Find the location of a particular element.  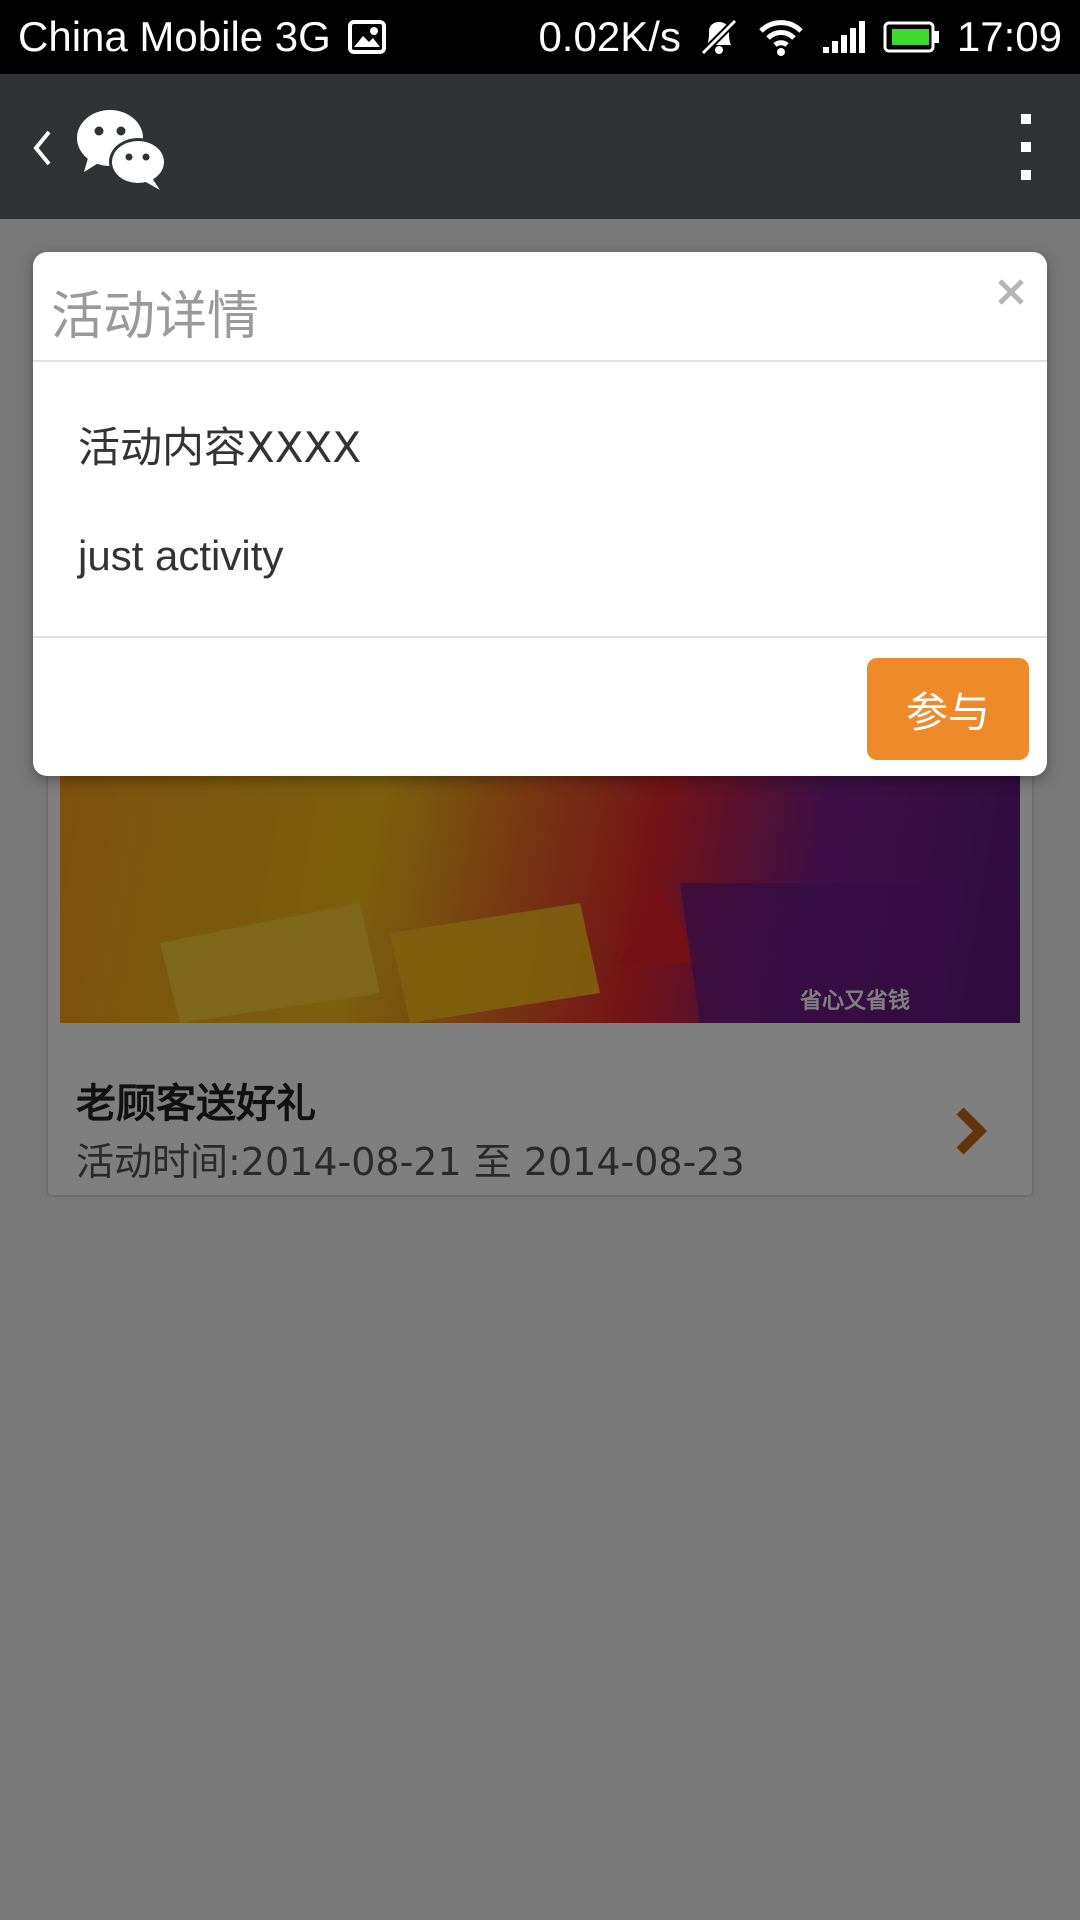

signal-icon is located at coordinates (844, 37).